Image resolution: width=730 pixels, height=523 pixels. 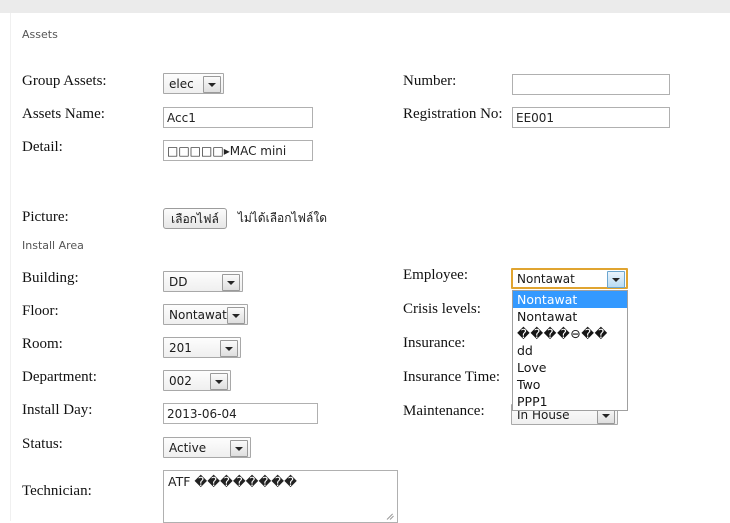 I want to click on status-label: Status:, so click(x=42, y=444).